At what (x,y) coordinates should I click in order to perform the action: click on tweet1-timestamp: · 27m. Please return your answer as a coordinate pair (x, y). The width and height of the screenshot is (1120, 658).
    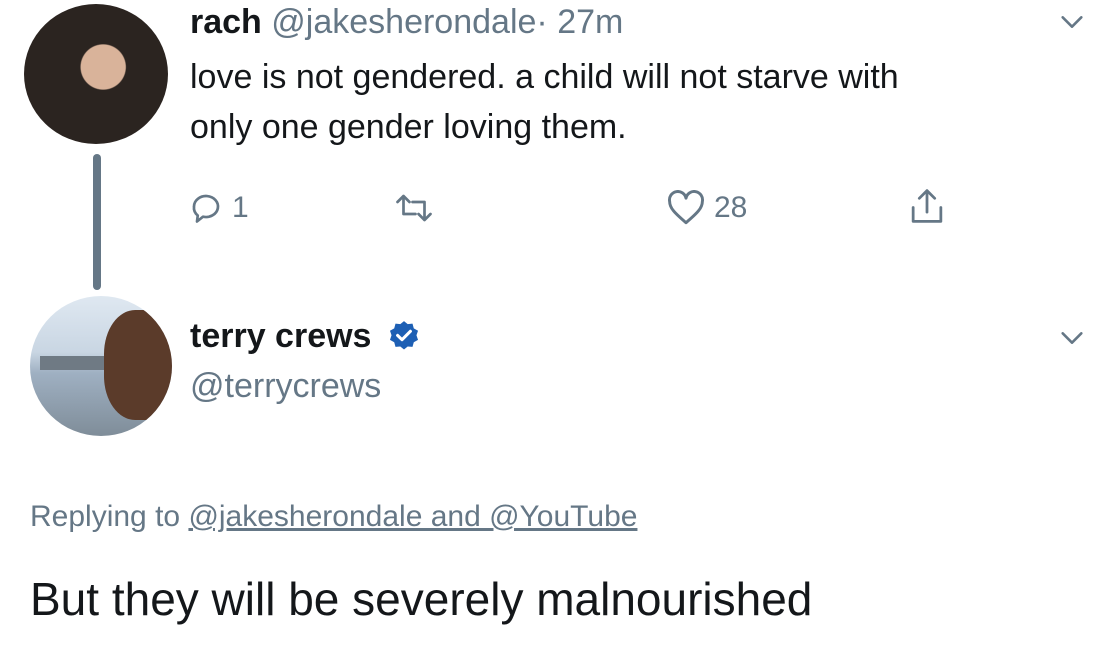
    Looking at the image, I should click on (579, 22).